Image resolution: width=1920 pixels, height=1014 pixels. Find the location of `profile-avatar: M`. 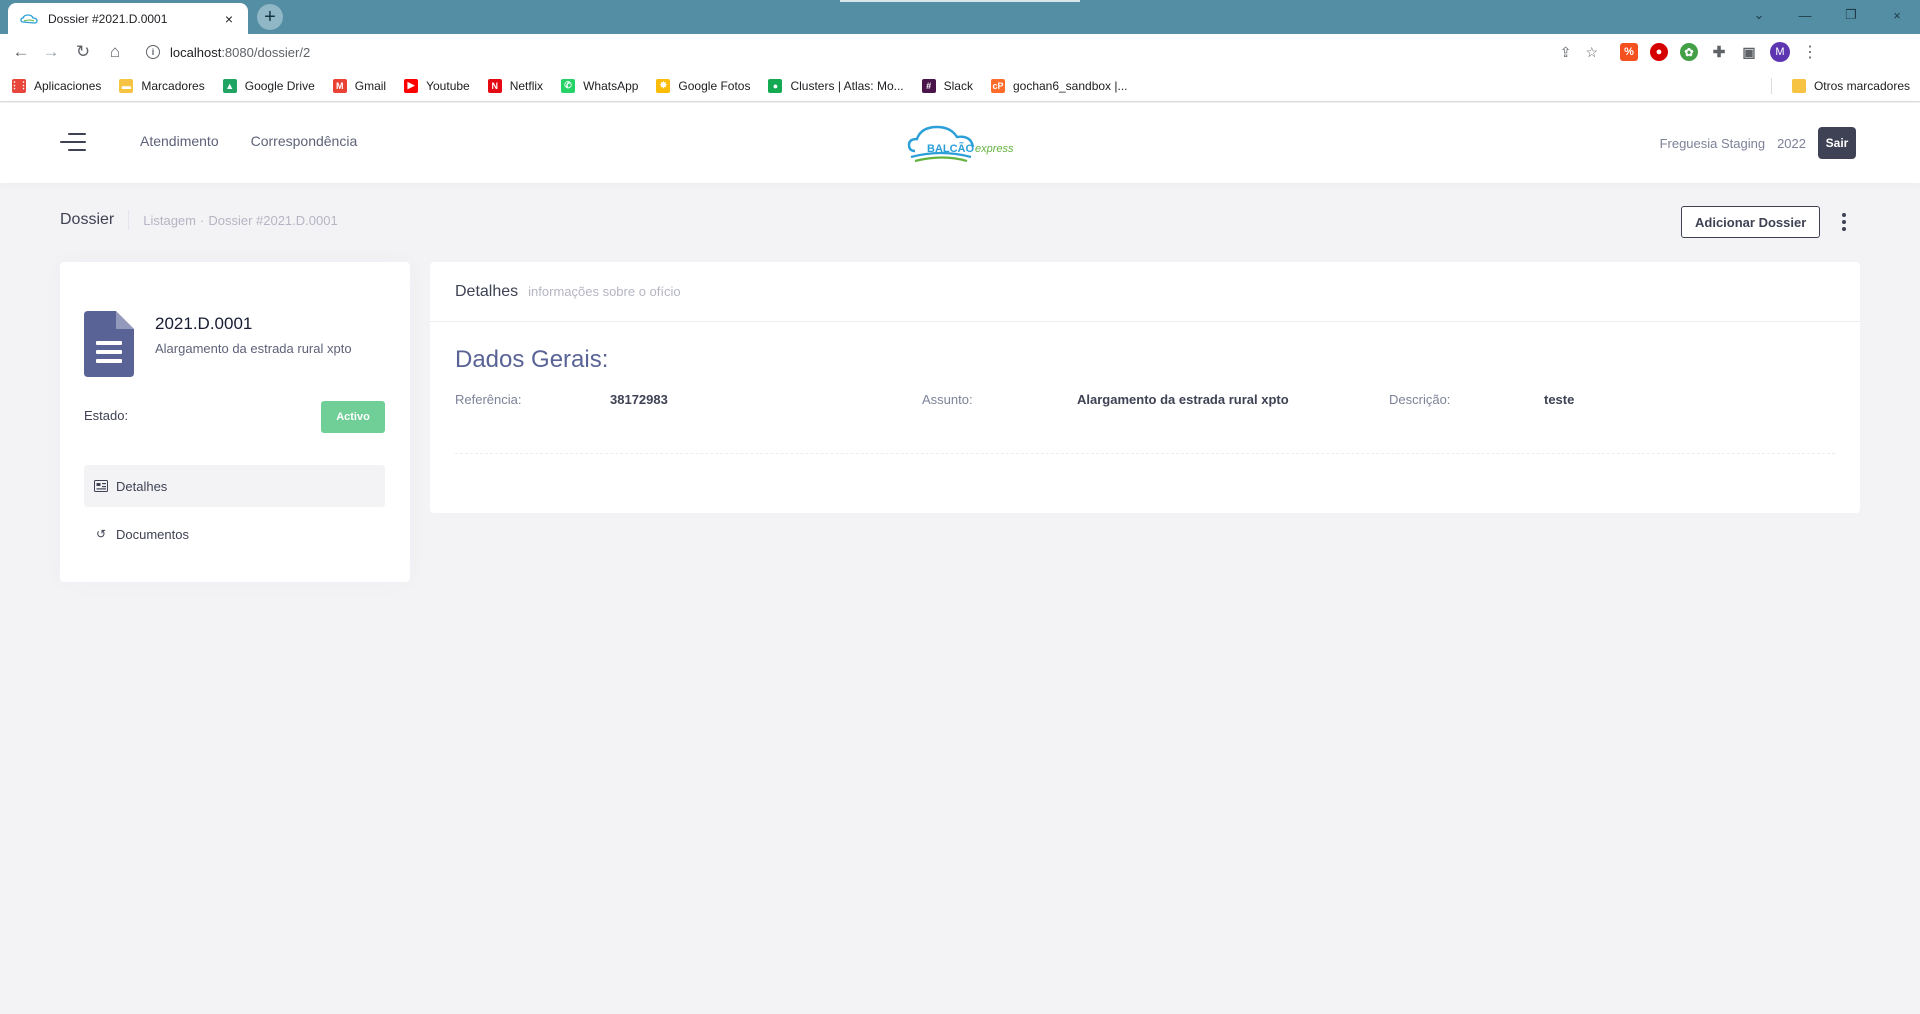

profile-avatar: M is located at coordinates (1780, 52).